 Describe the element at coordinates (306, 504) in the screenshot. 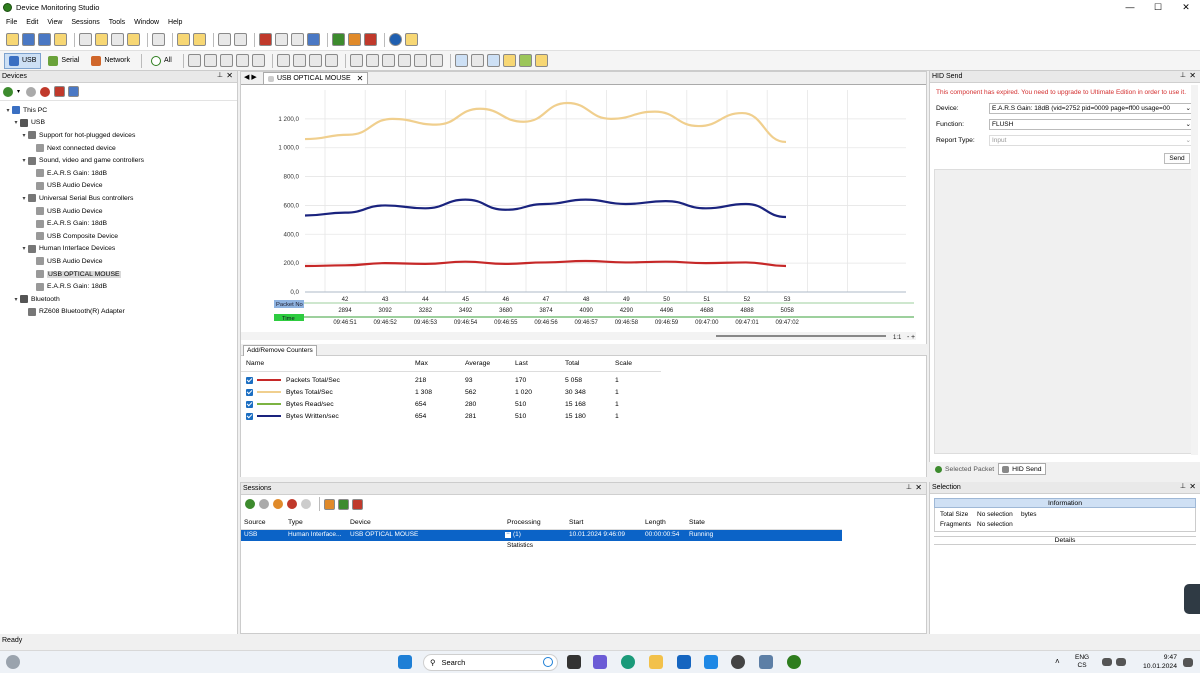

I see `close-session-icon` at that location.